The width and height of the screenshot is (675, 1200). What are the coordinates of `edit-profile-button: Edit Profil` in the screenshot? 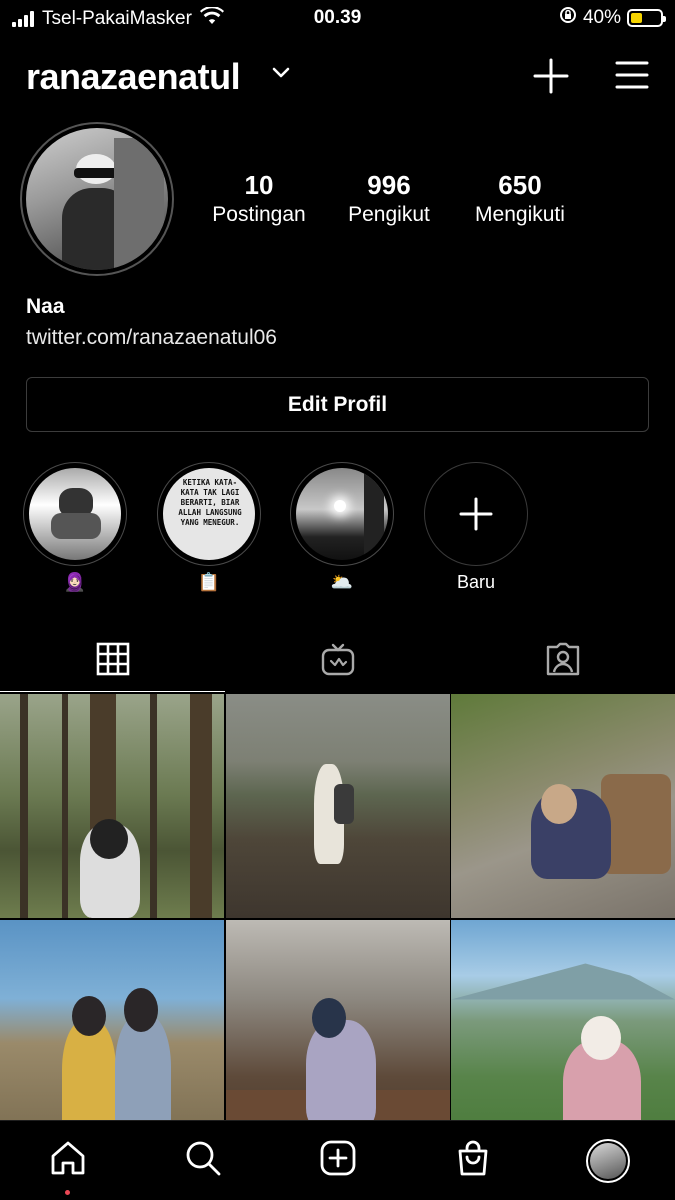 It's located at (337, 404).